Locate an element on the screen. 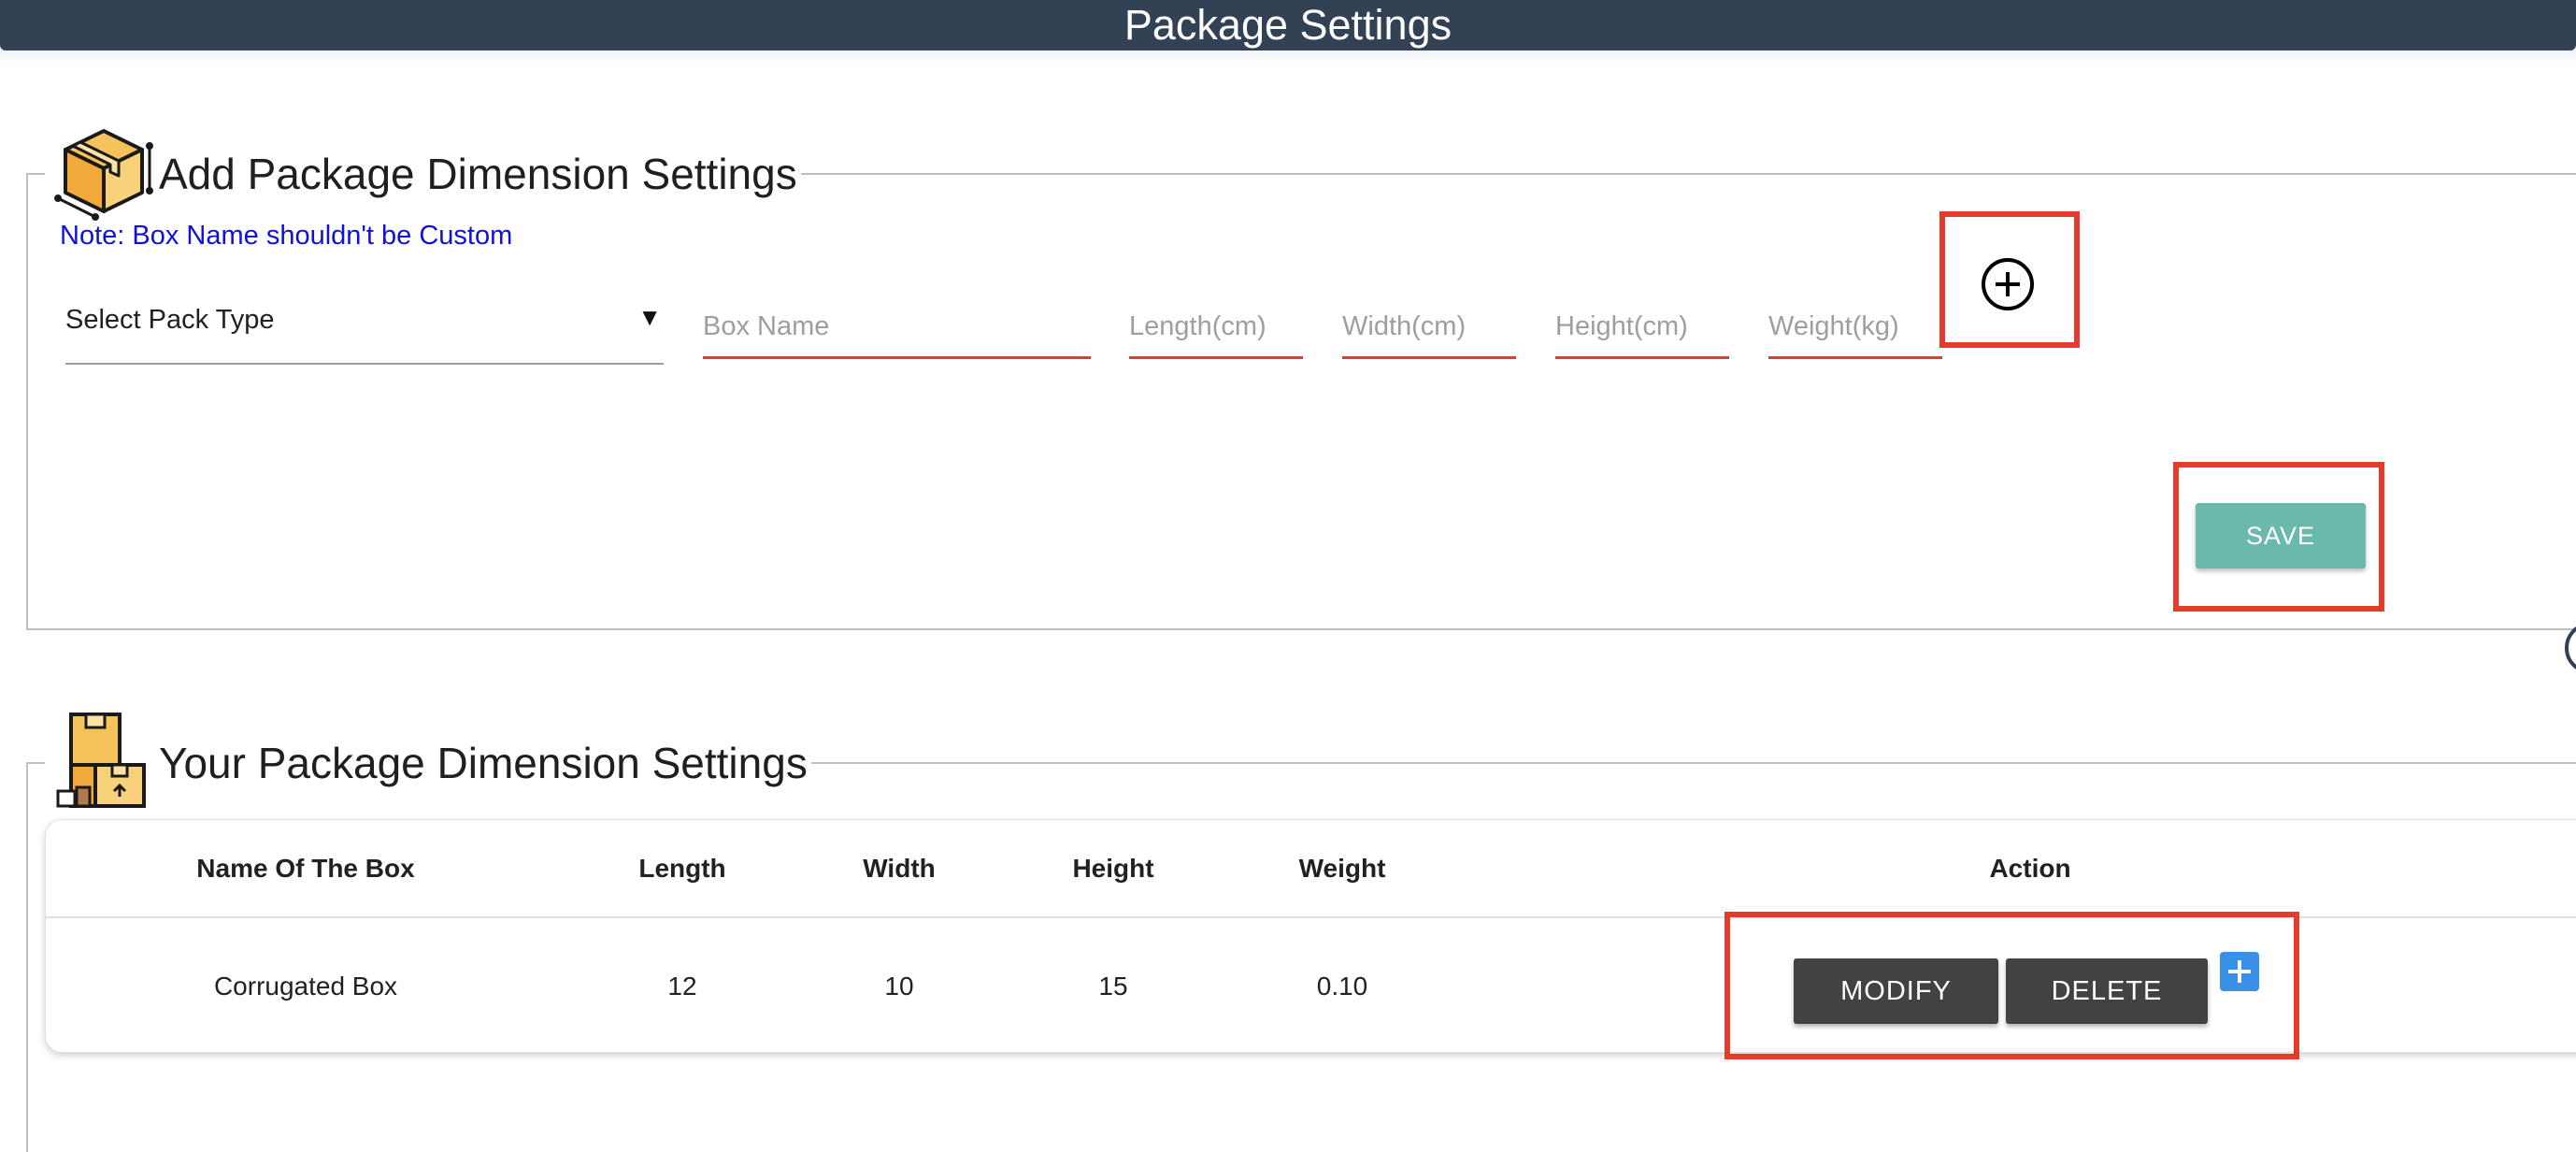 Image resolution: width=2576 pixels, height=1152 pixels. add-panel-legend: Add Package Dimension Settings is located at coordinates (423, 173).